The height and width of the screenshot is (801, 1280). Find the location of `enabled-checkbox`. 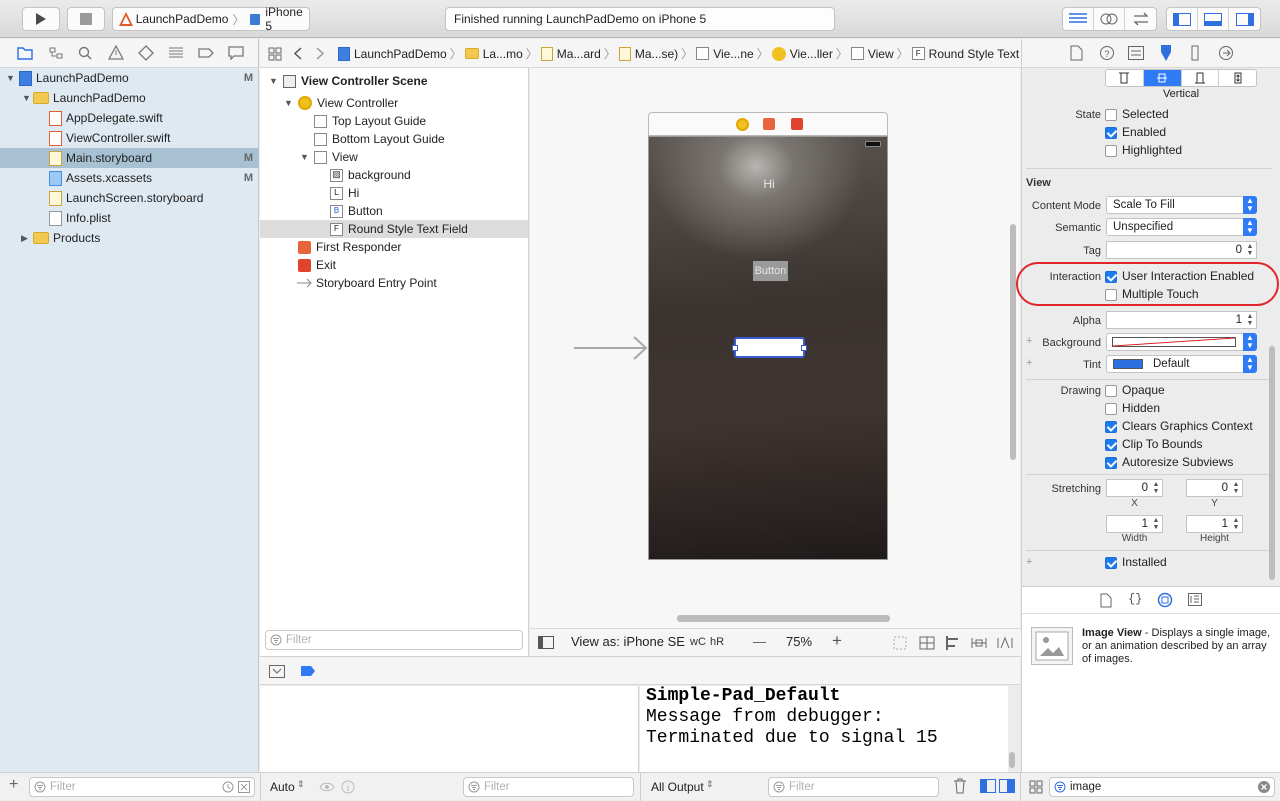

enabled-checkbox is located at coordinates (1111, 133).